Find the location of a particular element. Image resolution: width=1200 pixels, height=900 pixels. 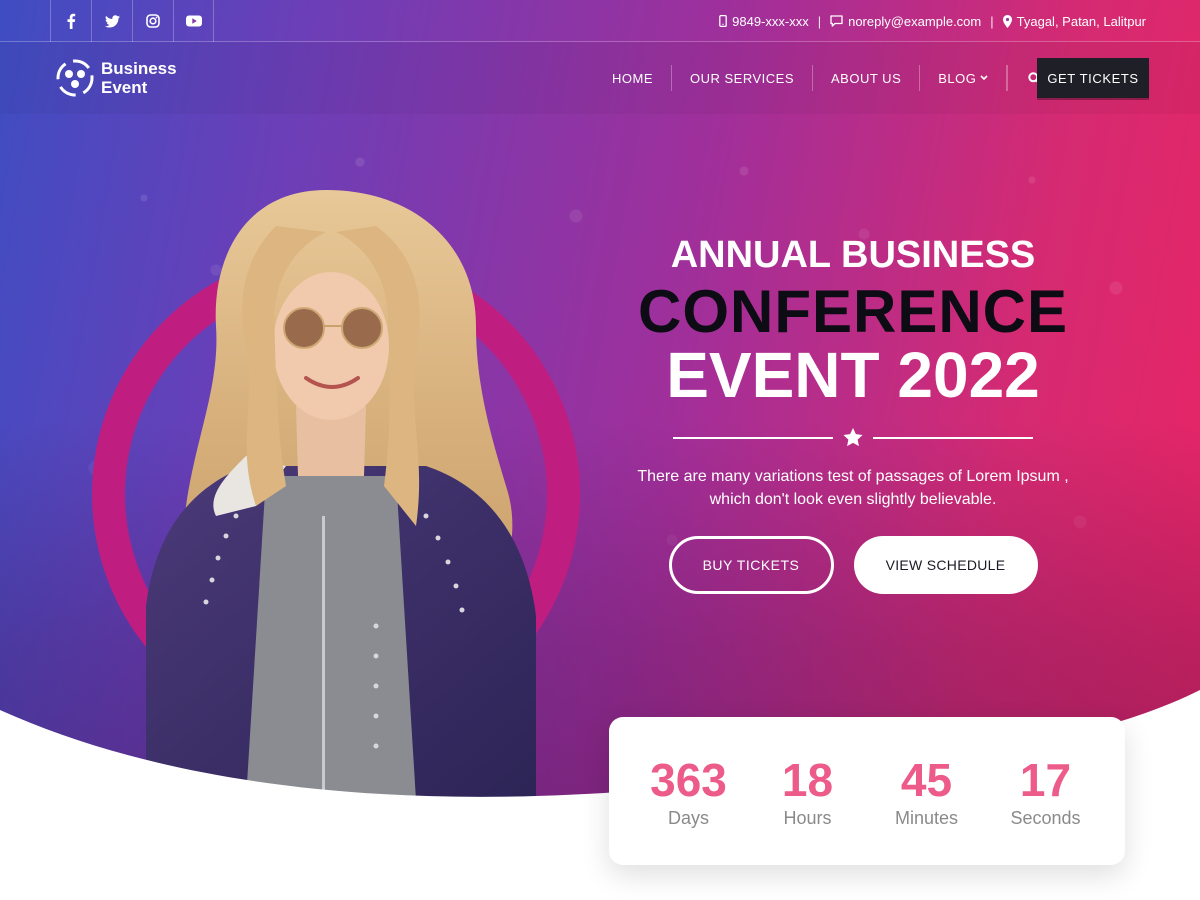

instagram-icon is located at coordinates (153, 21).